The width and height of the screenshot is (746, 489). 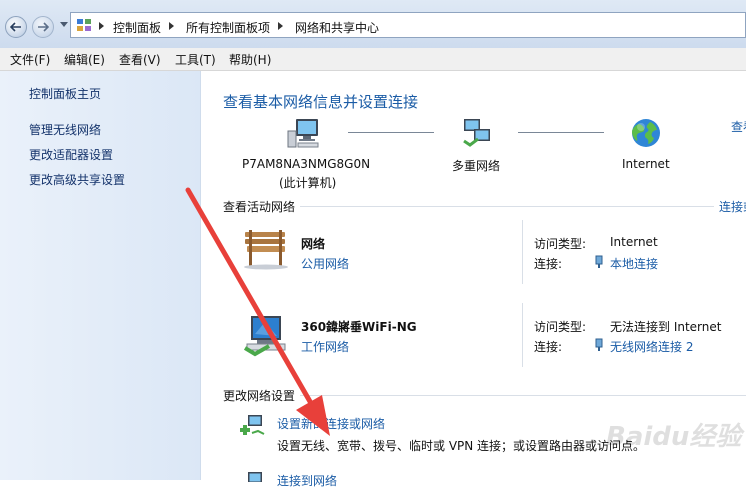 I want to click on network-1-name: 网络, so click(x=313, y=244).